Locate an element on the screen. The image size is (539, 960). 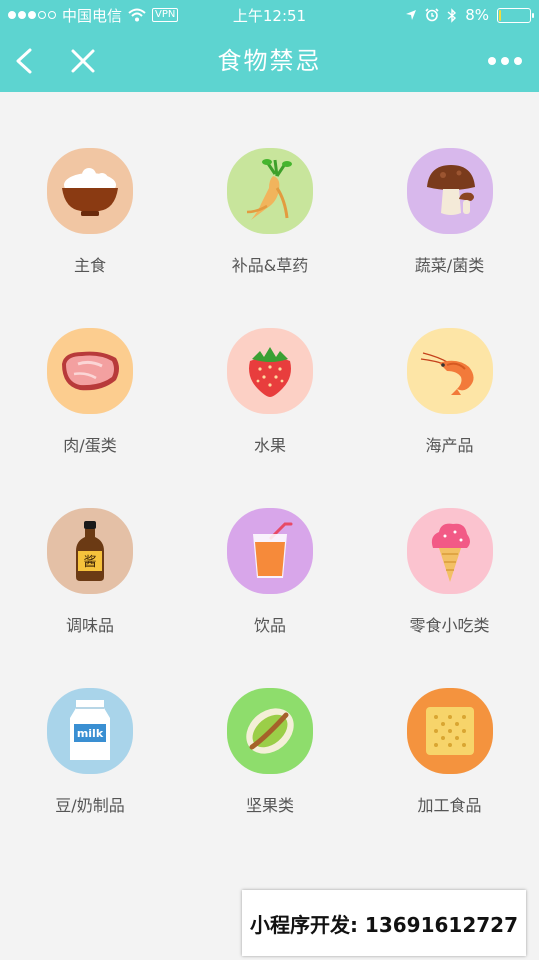
category-label: 水果 is located at coordinates (269, 445).